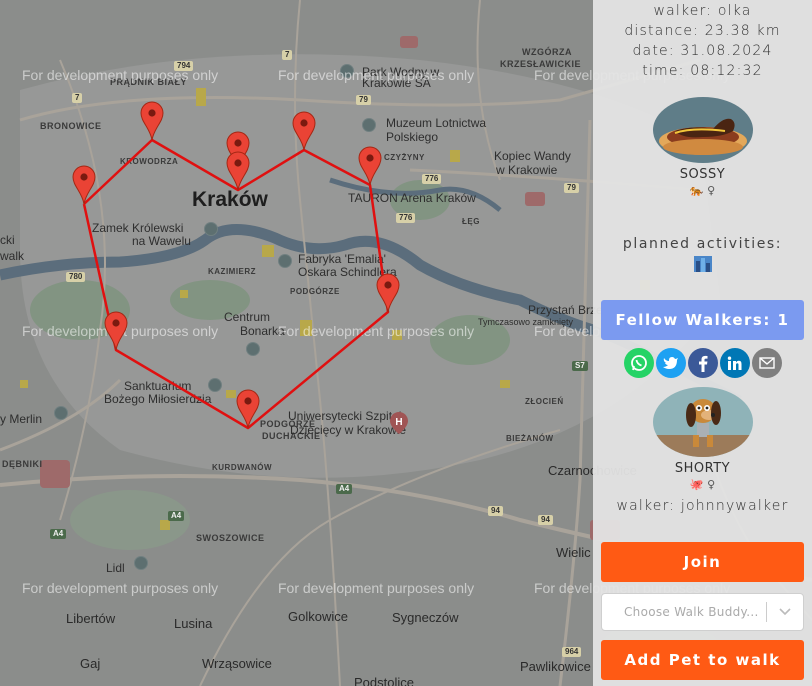 The height and width of the screenshot is (686, 812). I want to click on pet-card-shorty: SHORTY 🐙 ♀ walker: johnnywalker, so click(702, 451).